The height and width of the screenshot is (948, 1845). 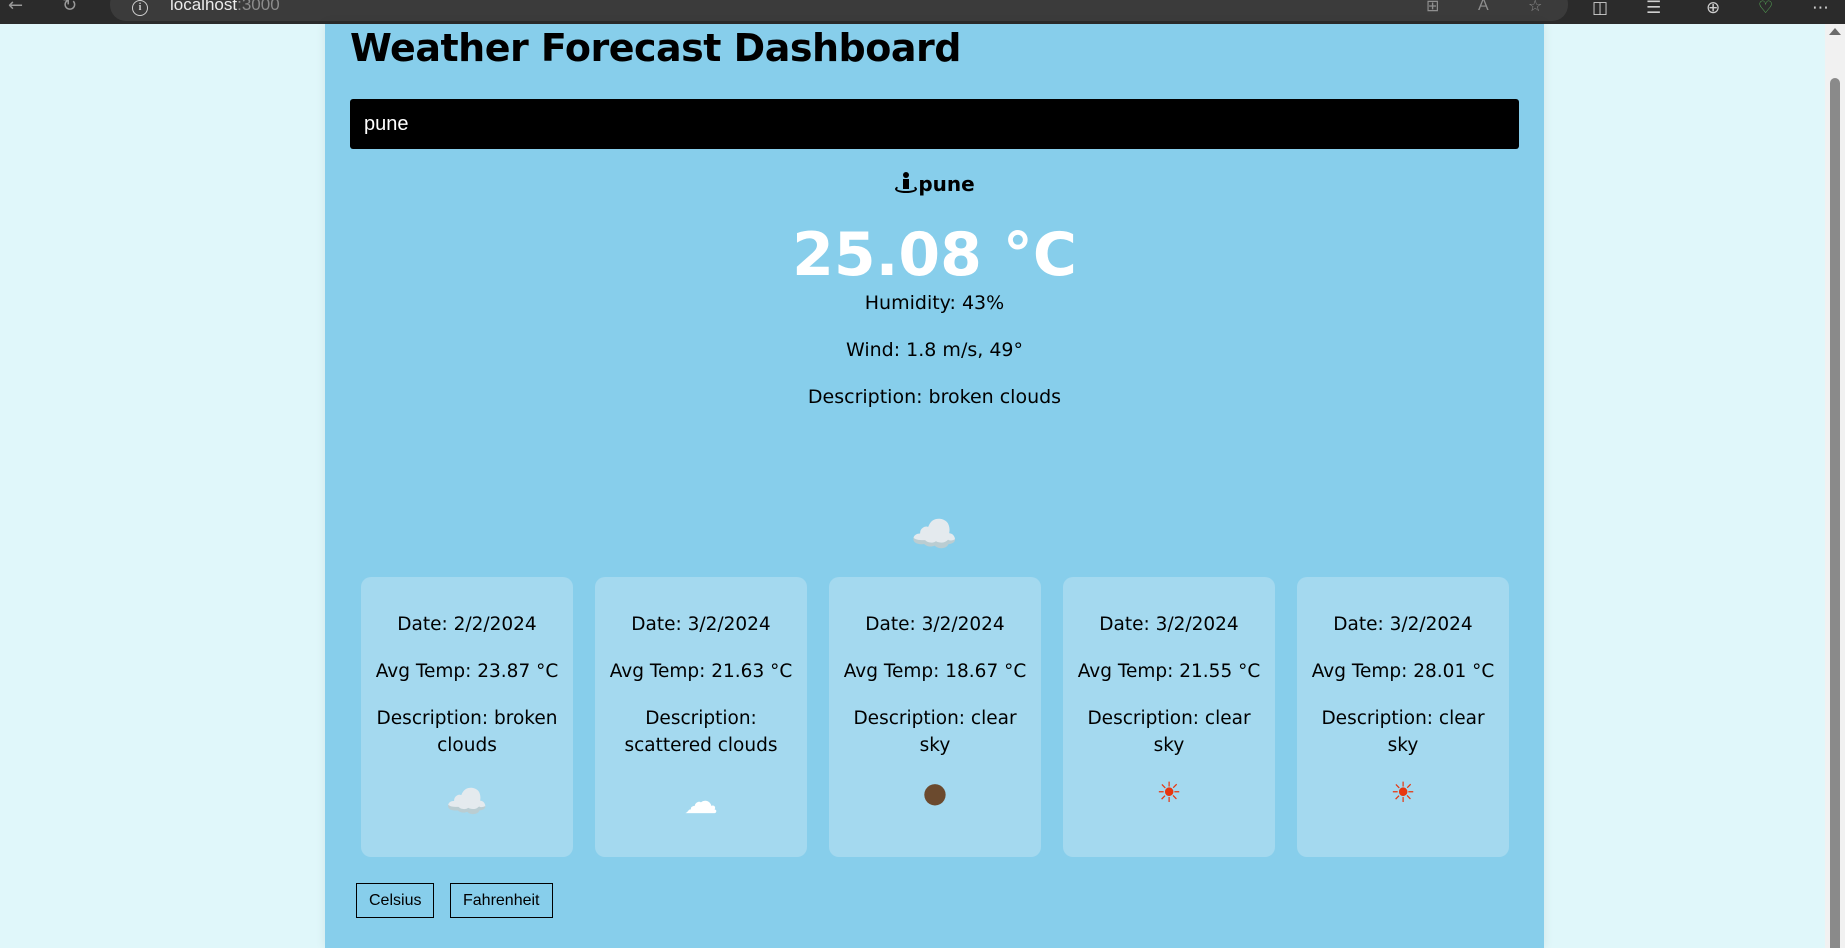 I want to click on city-search-input, so click(x=934, y=124).